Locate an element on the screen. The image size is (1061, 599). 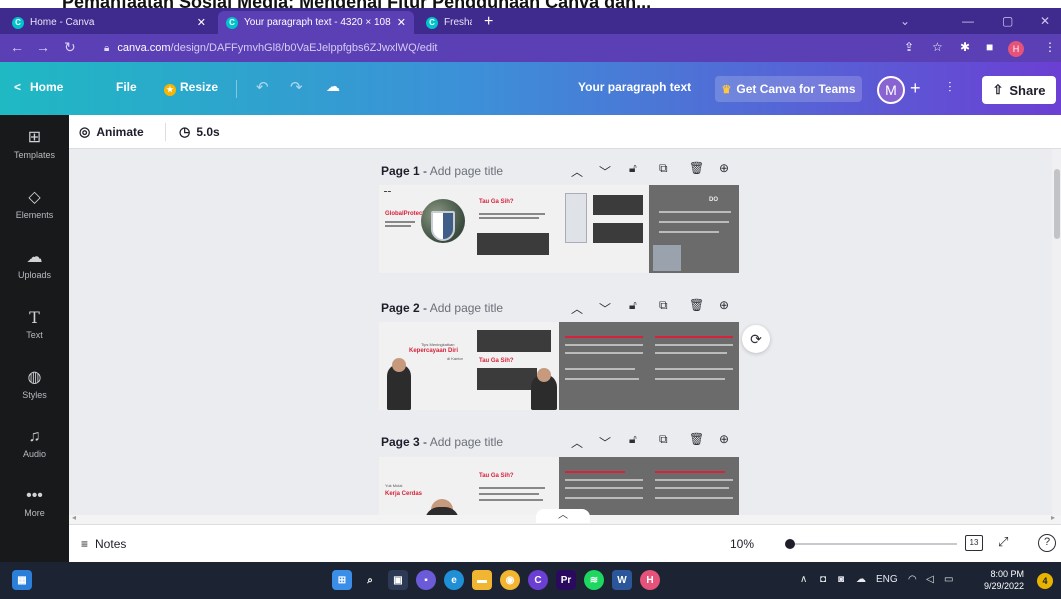
sidepanel-icon: ■ is located at coordinates (989, 47).